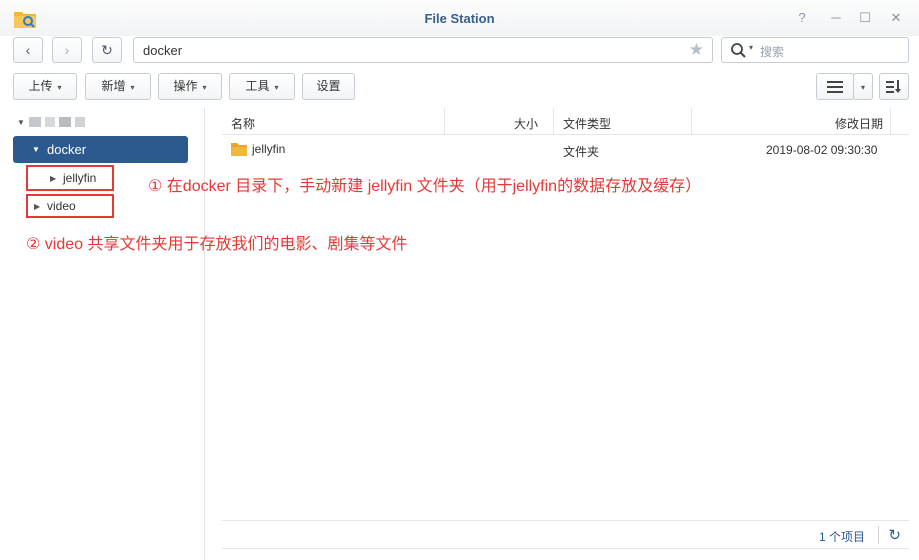  Describe the element at coordinates (581, 152) in the screenshot. I see `file-type: 文件夹` at that location.